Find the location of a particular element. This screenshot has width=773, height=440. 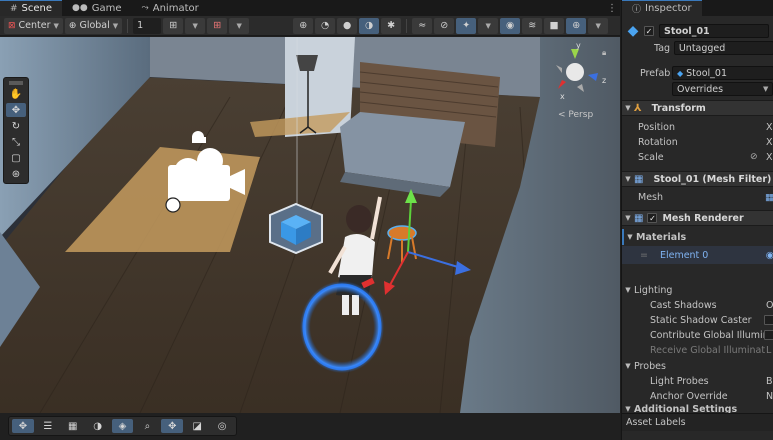

eye-icon: ◉ is located at coordinates (510, 25).